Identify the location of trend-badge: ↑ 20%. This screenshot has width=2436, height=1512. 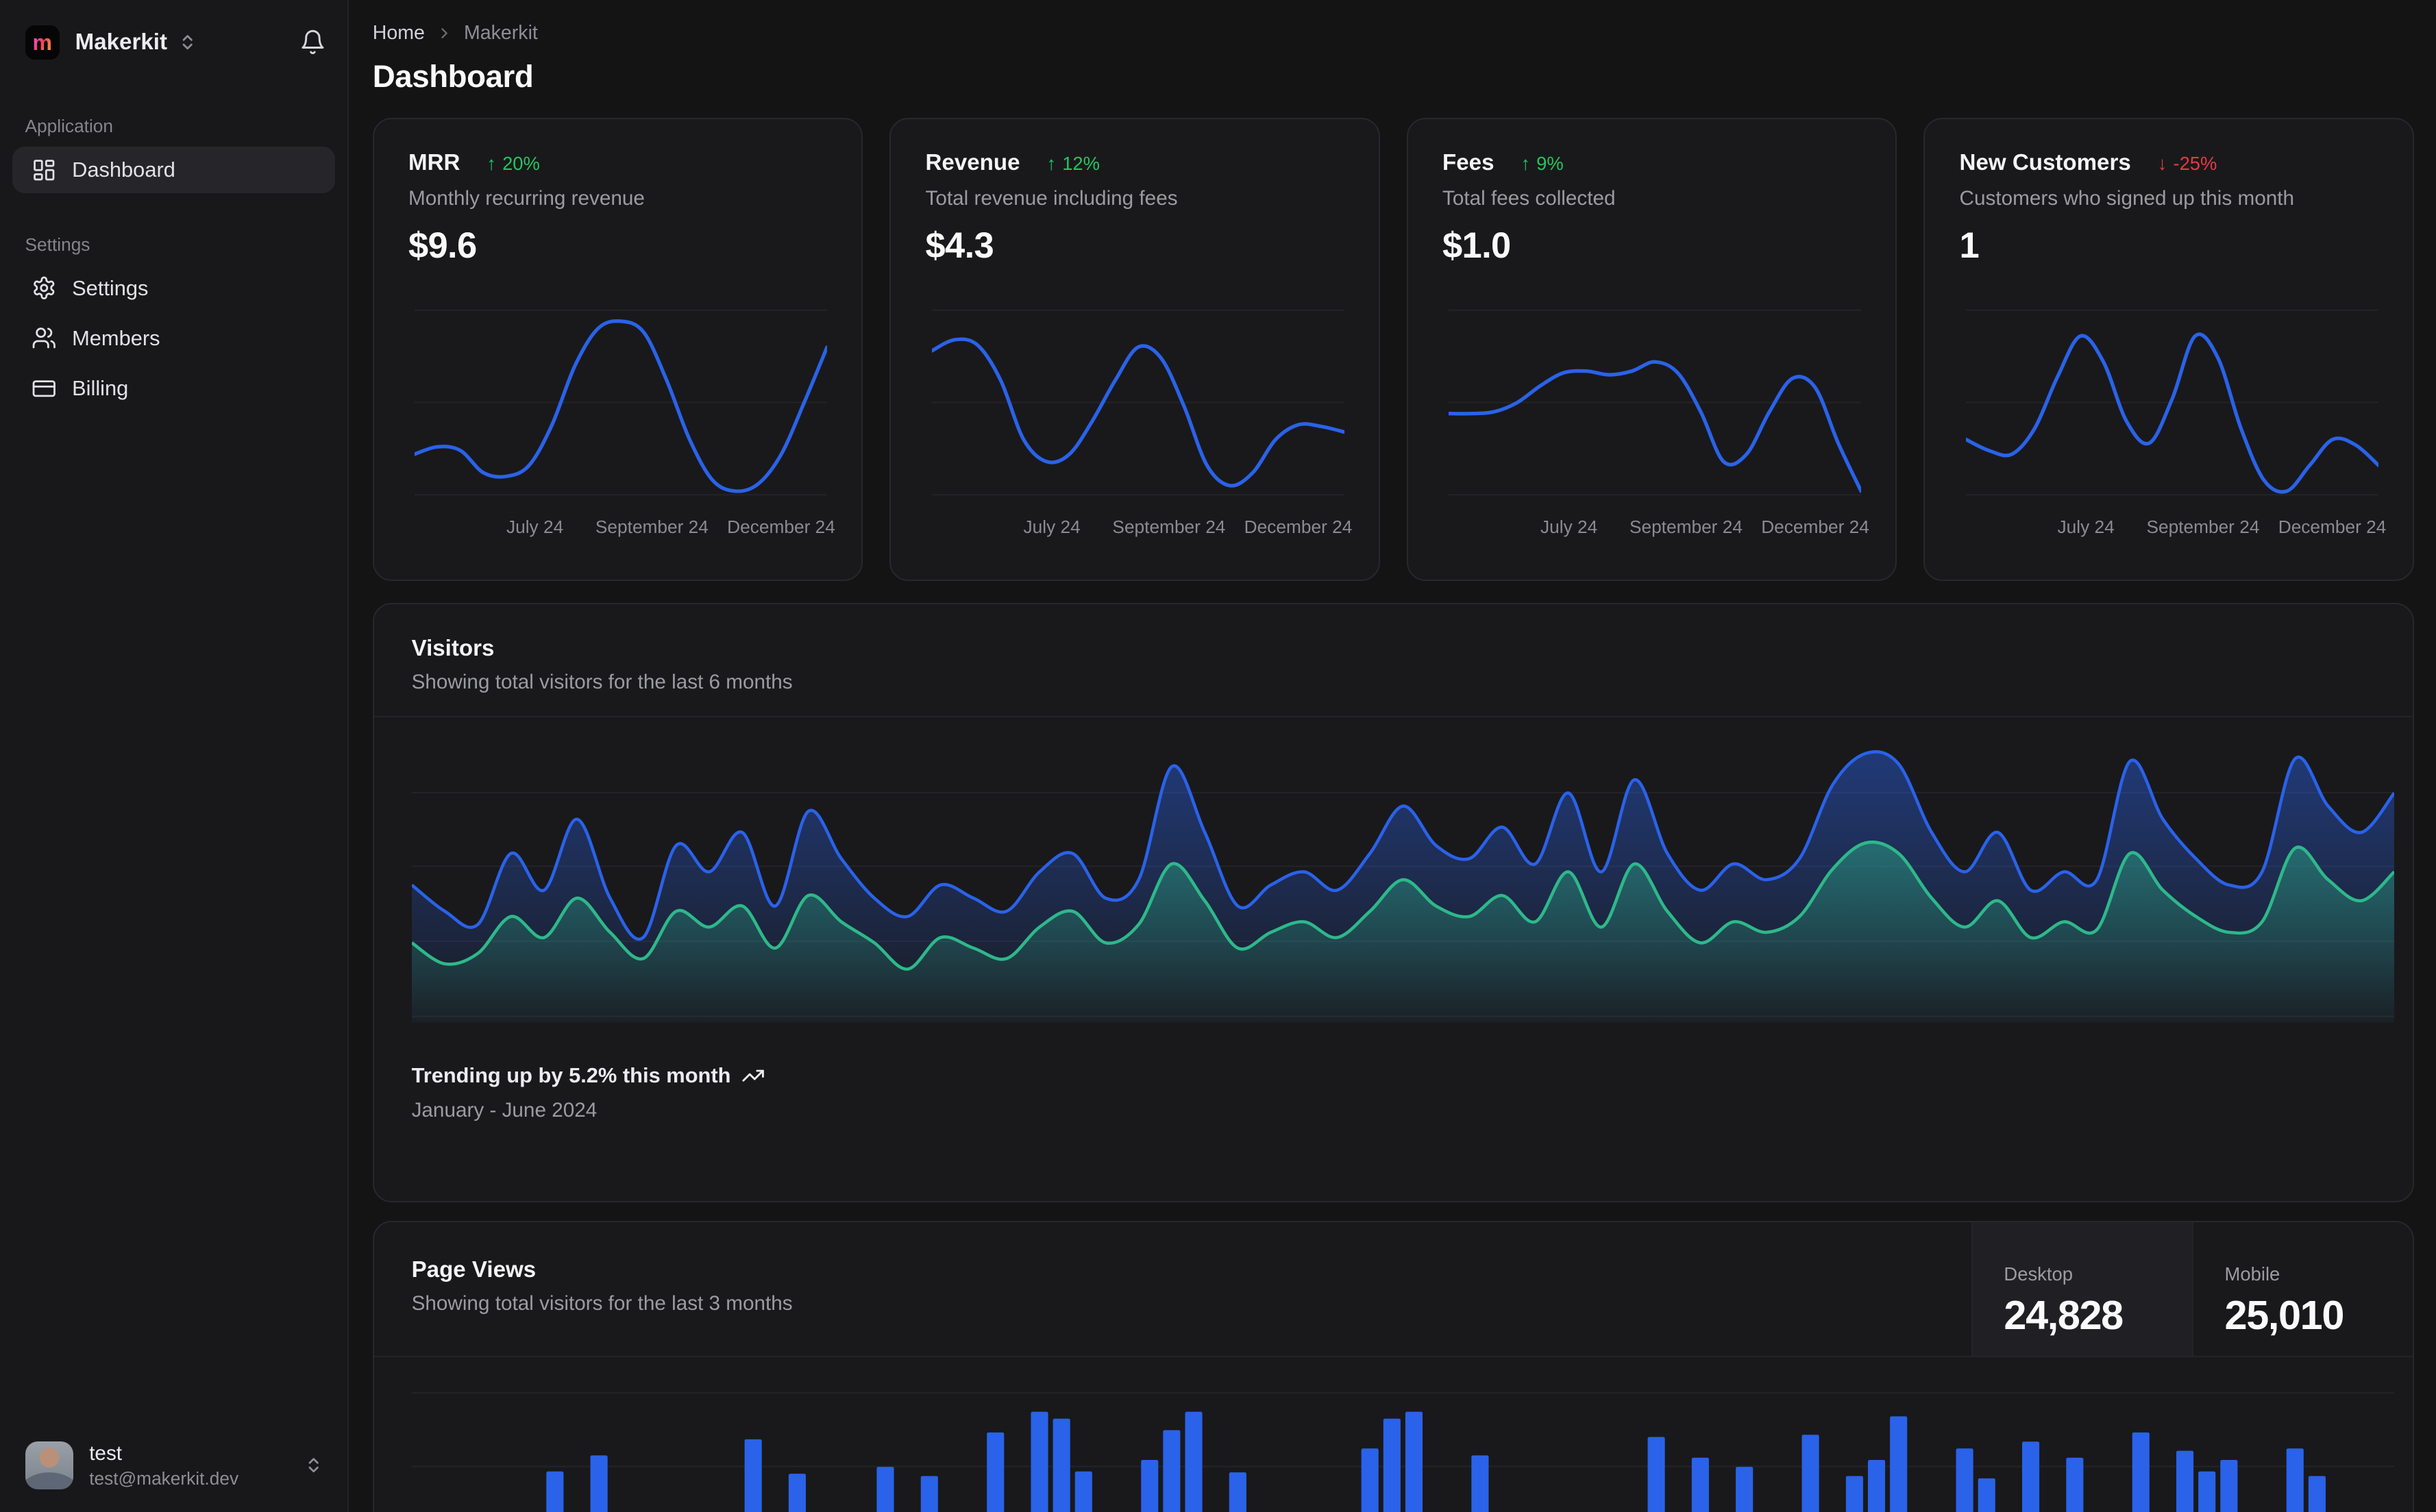
(513, 164).